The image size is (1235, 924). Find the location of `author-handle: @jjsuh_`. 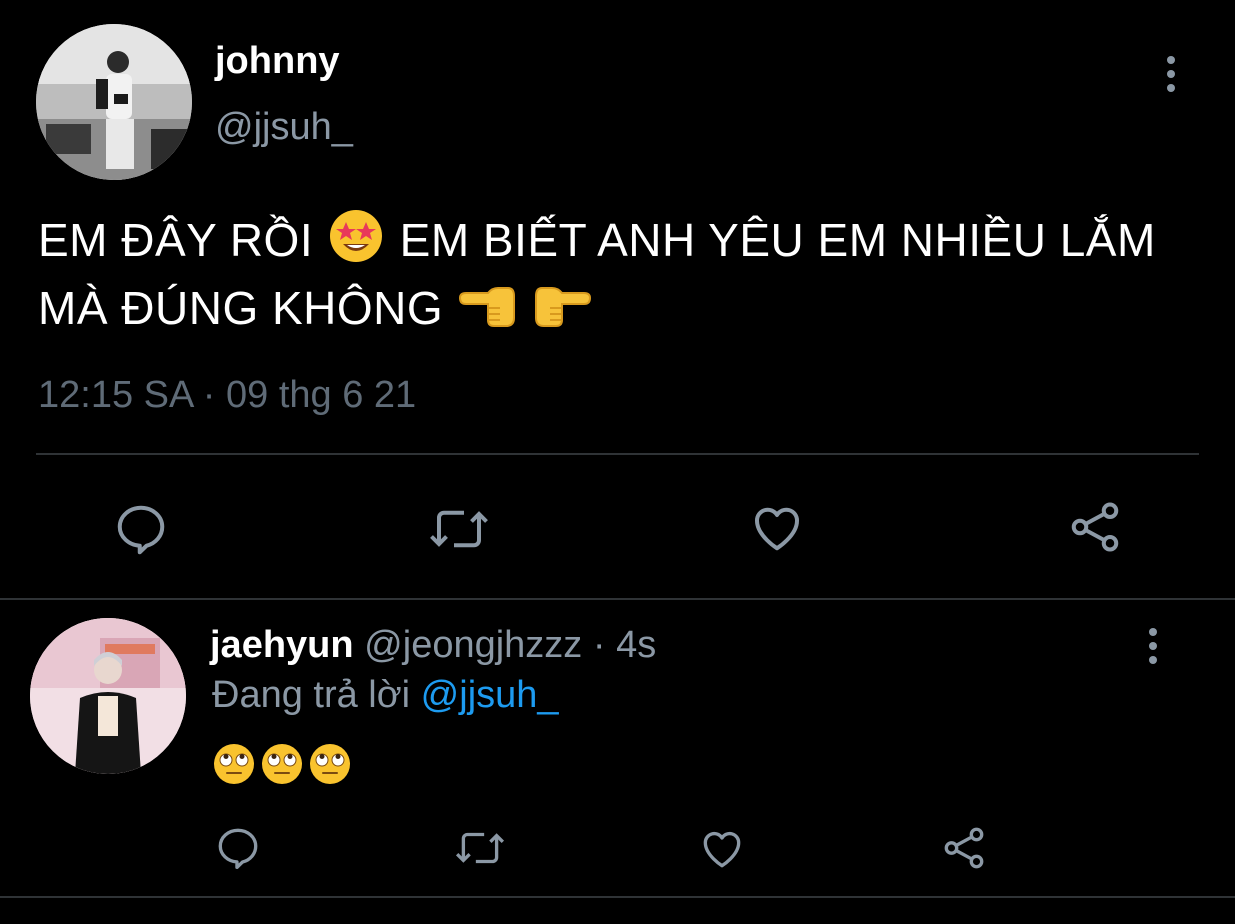

author-handle: @jjsuh_ is located at coordinates (284, 127).